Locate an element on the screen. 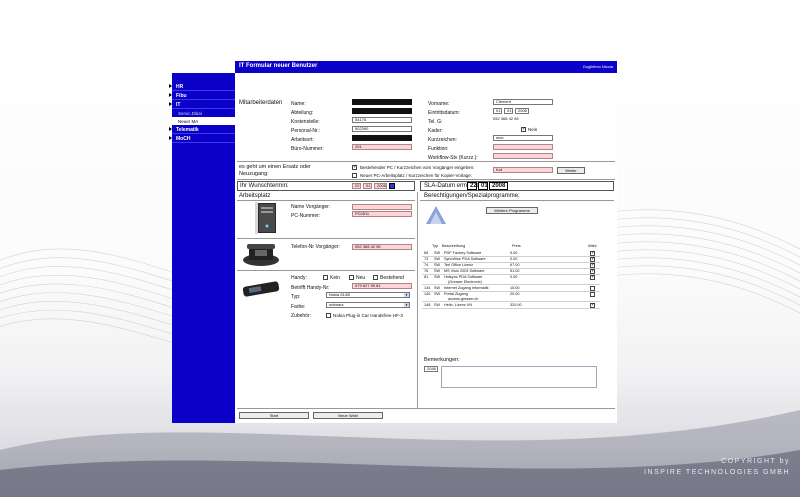  table-row: 74 SW Teri Office Lizenz 67.00 is located at coordinates (511, 265).